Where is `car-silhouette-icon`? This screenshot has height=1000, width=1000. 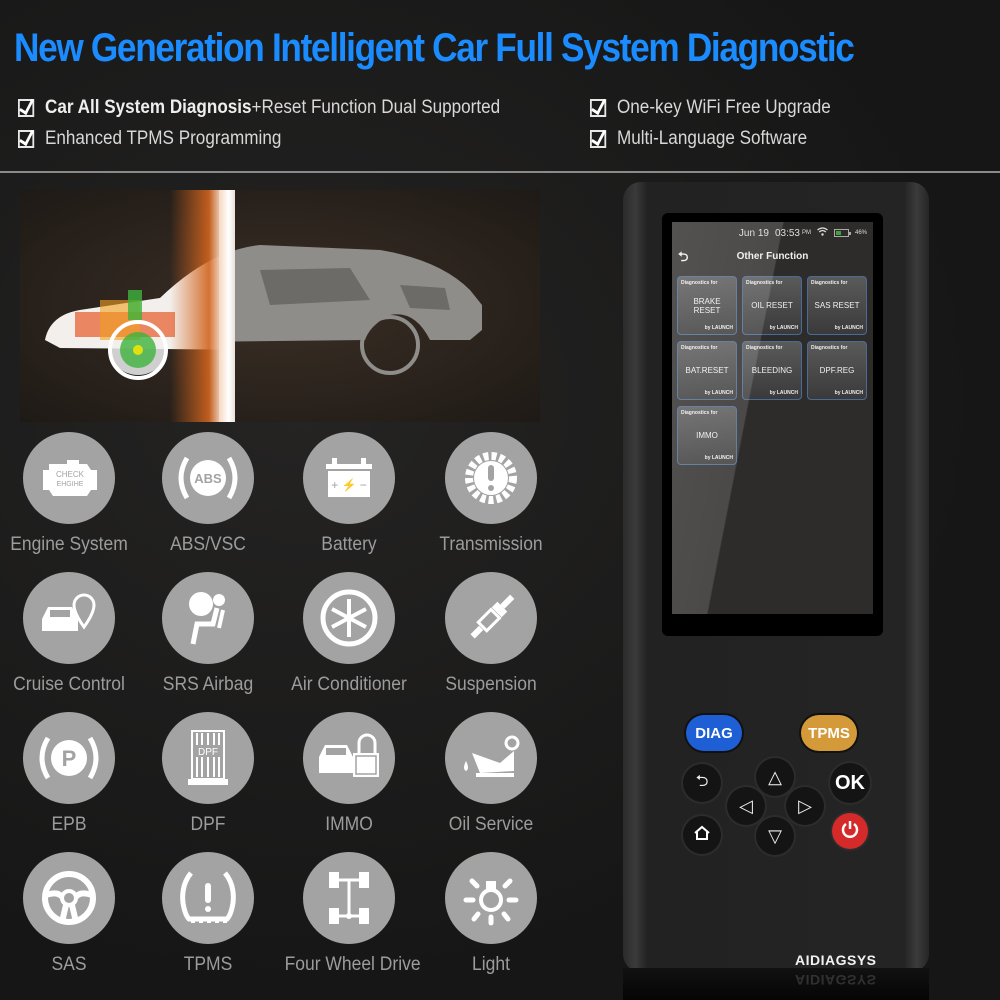
car-silhouette-icon is located at coordinates (263, 312).